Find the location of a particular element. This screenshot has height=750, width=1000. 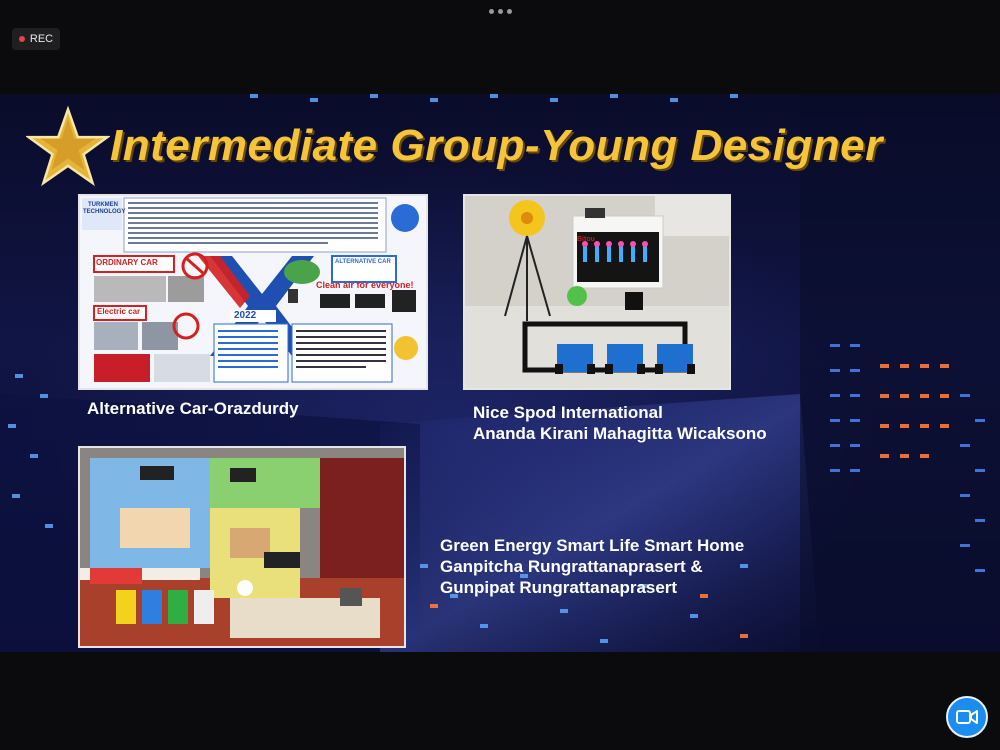

poster-year: 2022 is located at coordinates (245, 315).